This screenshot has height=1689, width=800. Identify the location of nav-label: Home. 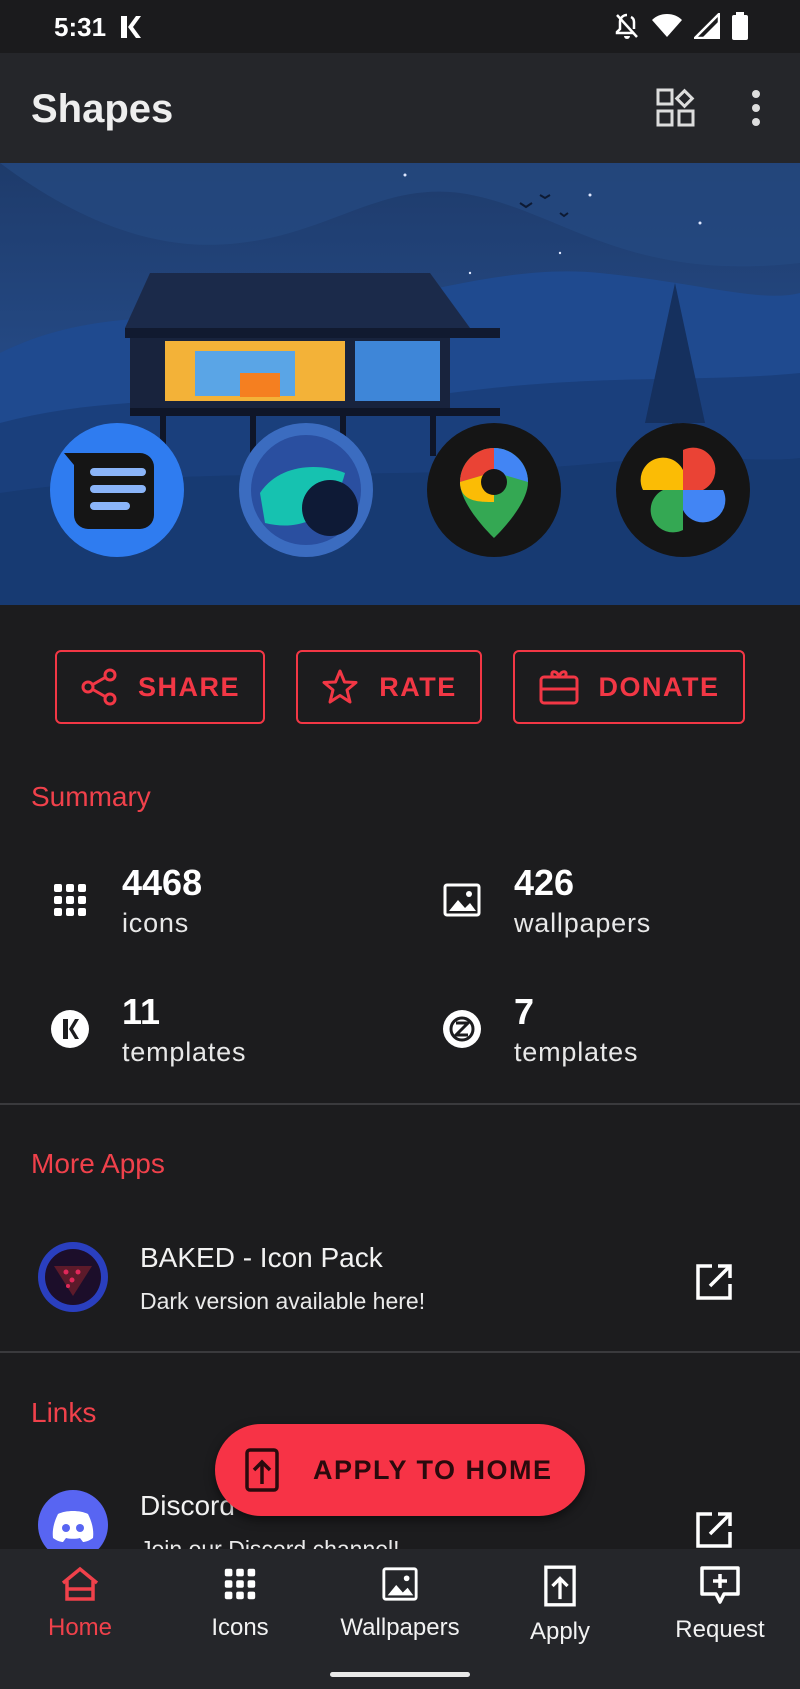
(80, 1627).